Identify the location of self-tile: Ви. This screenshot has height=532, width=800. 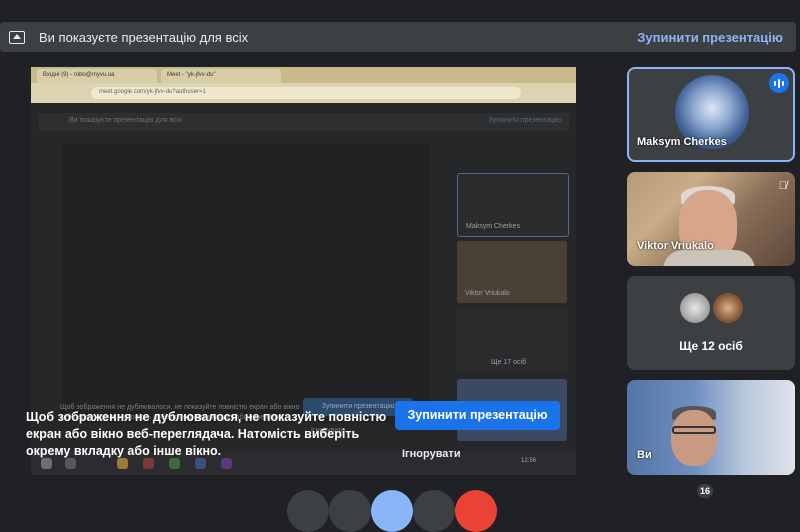
(711, 427).